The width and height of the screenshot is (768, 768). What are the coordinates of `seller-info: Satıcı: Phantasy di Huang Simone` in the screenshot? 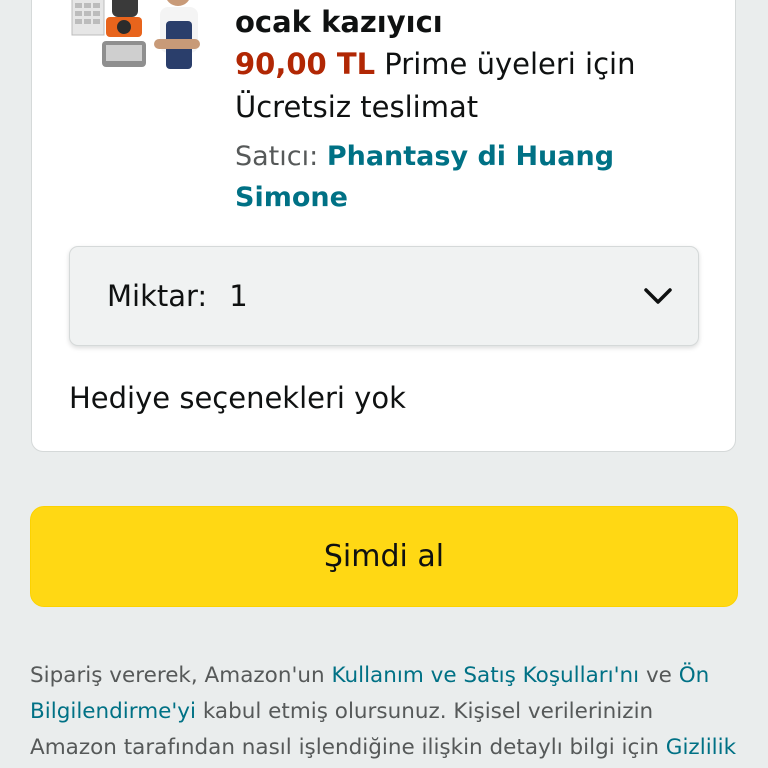 It's located at (465, 177).